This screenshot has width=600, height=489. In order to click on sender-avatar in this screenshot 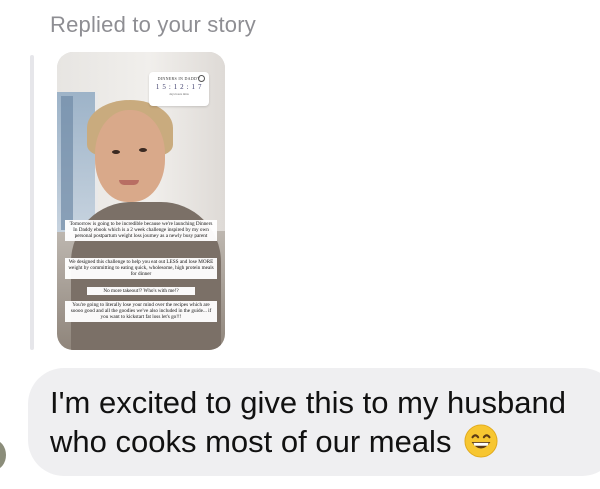, I will do `click(3, 455)`.